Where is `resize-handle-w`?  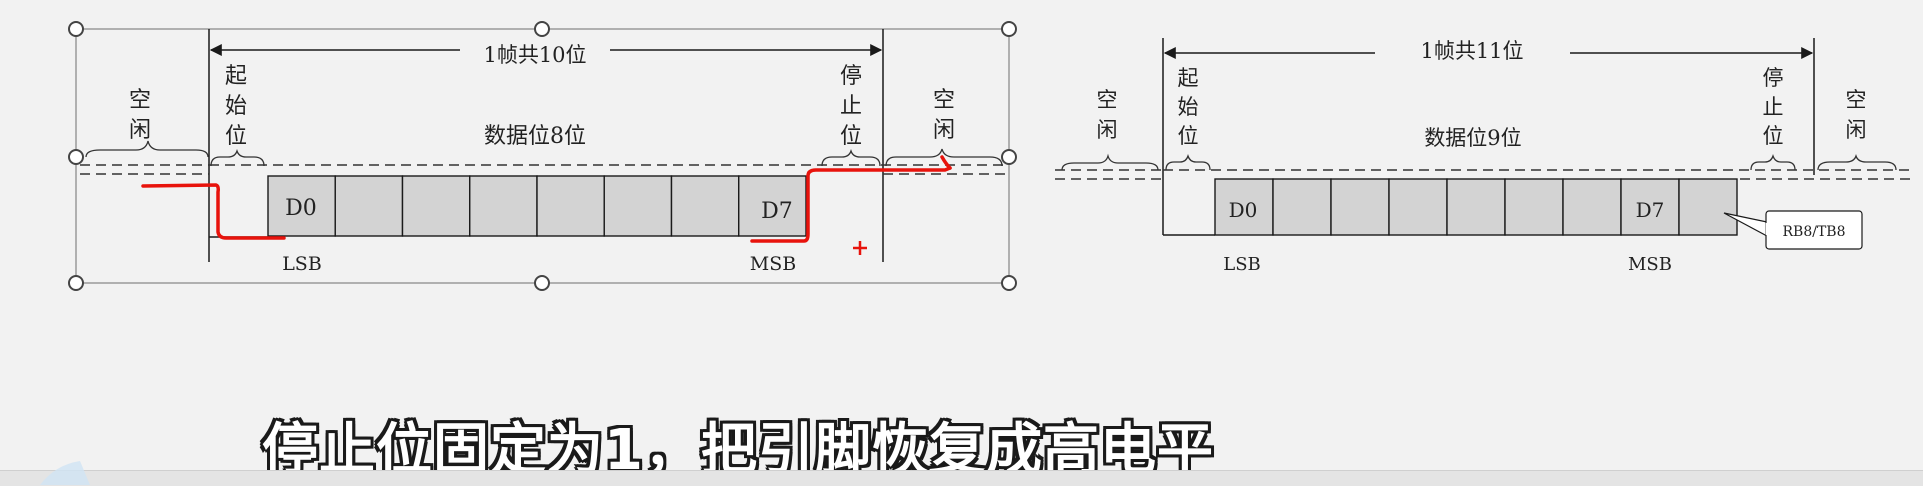 resize-handle-w is located at coordinates (76, 157).